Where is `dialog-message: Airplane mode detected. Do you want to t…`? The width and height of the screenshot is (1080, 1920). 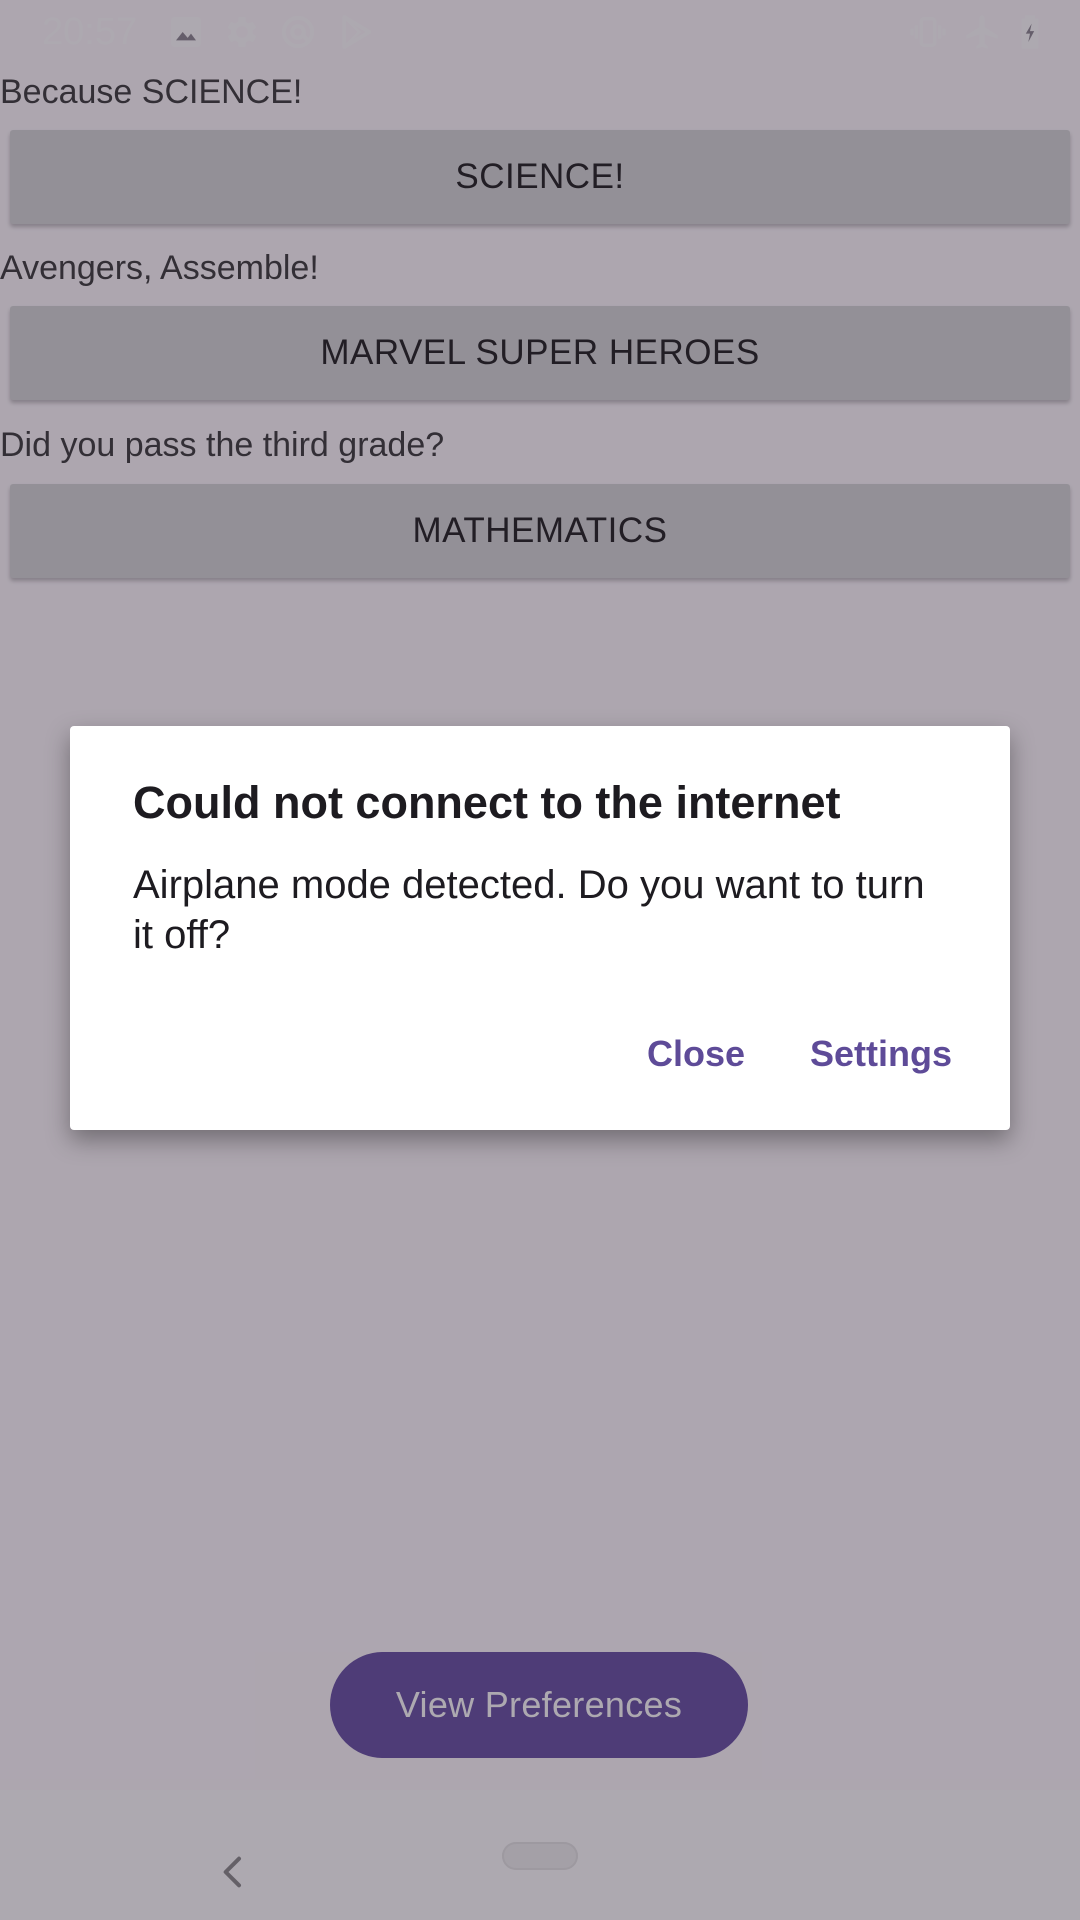
dialog-message: Airplane mode detected. Do you want to t… is located at coordinates (529, 910).